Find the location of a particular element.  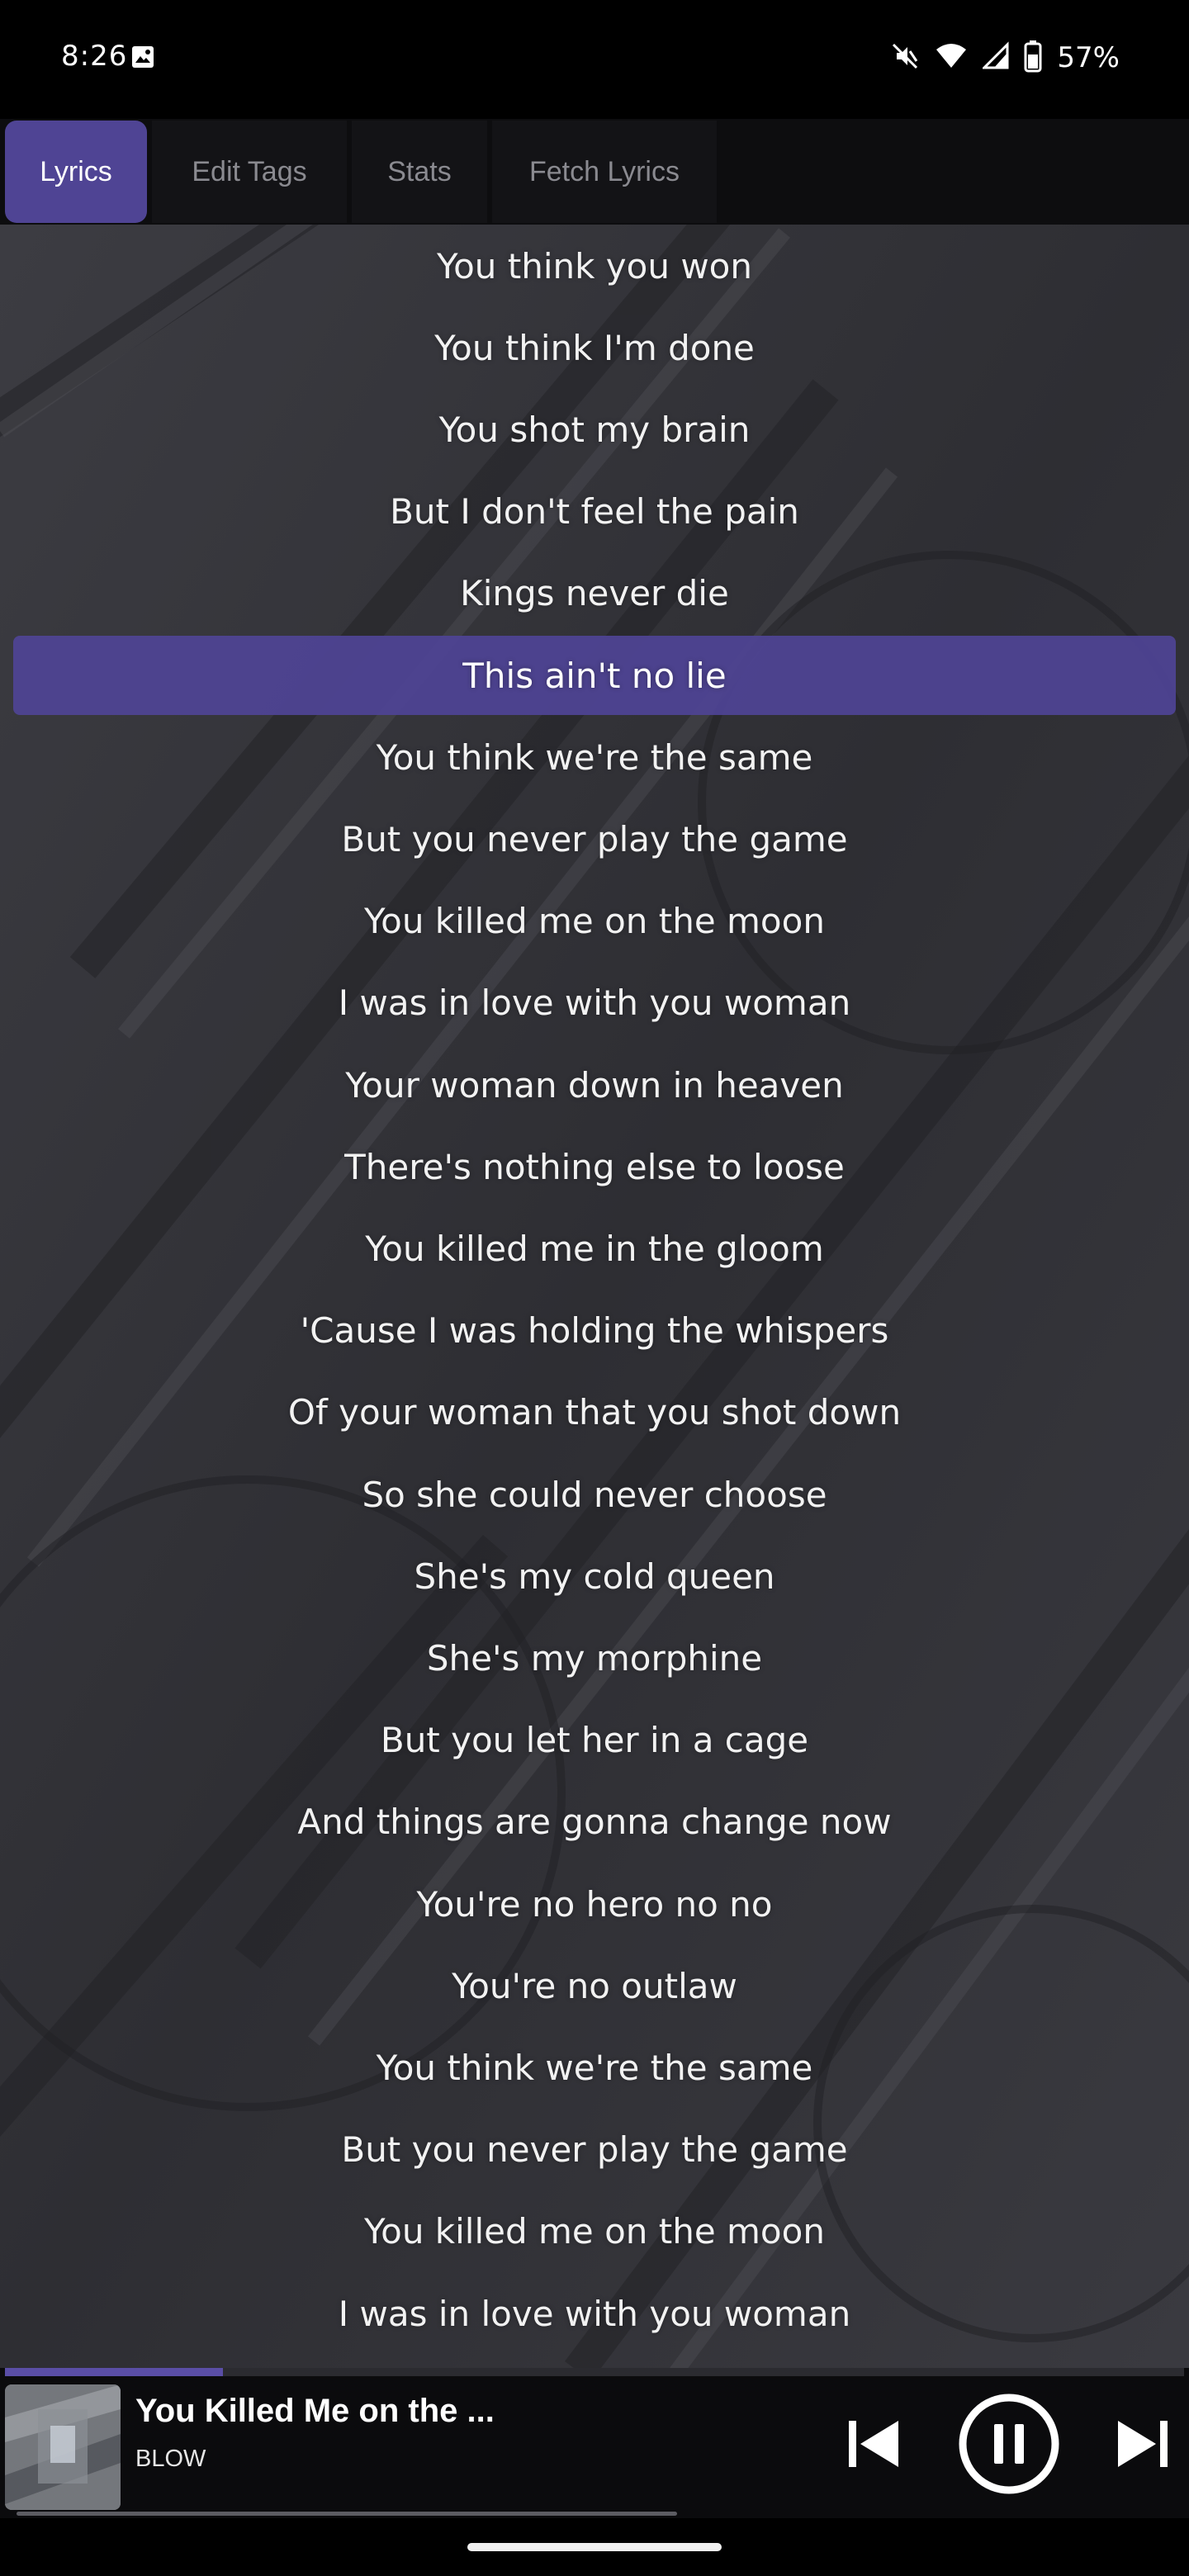

mute-icon is located at coordinates (905, 57).